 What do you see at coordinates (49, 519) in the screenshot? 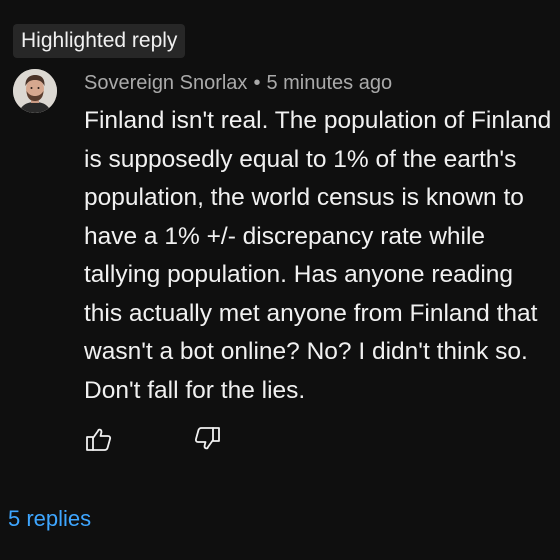
I see `replies-link: 5 replies` at bounding box center [49, 519].